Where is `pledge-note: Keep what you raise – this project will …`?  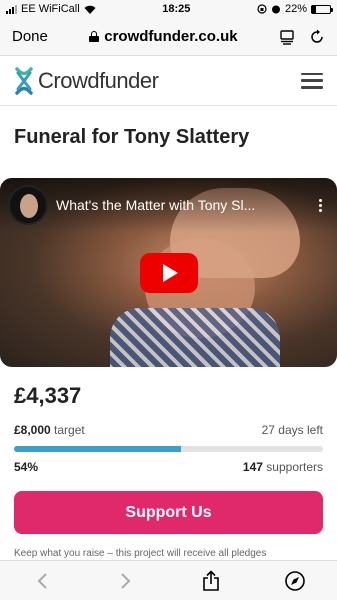 pledge-note: Keep what you raise – this project will … is located at coordinates (140, 553).